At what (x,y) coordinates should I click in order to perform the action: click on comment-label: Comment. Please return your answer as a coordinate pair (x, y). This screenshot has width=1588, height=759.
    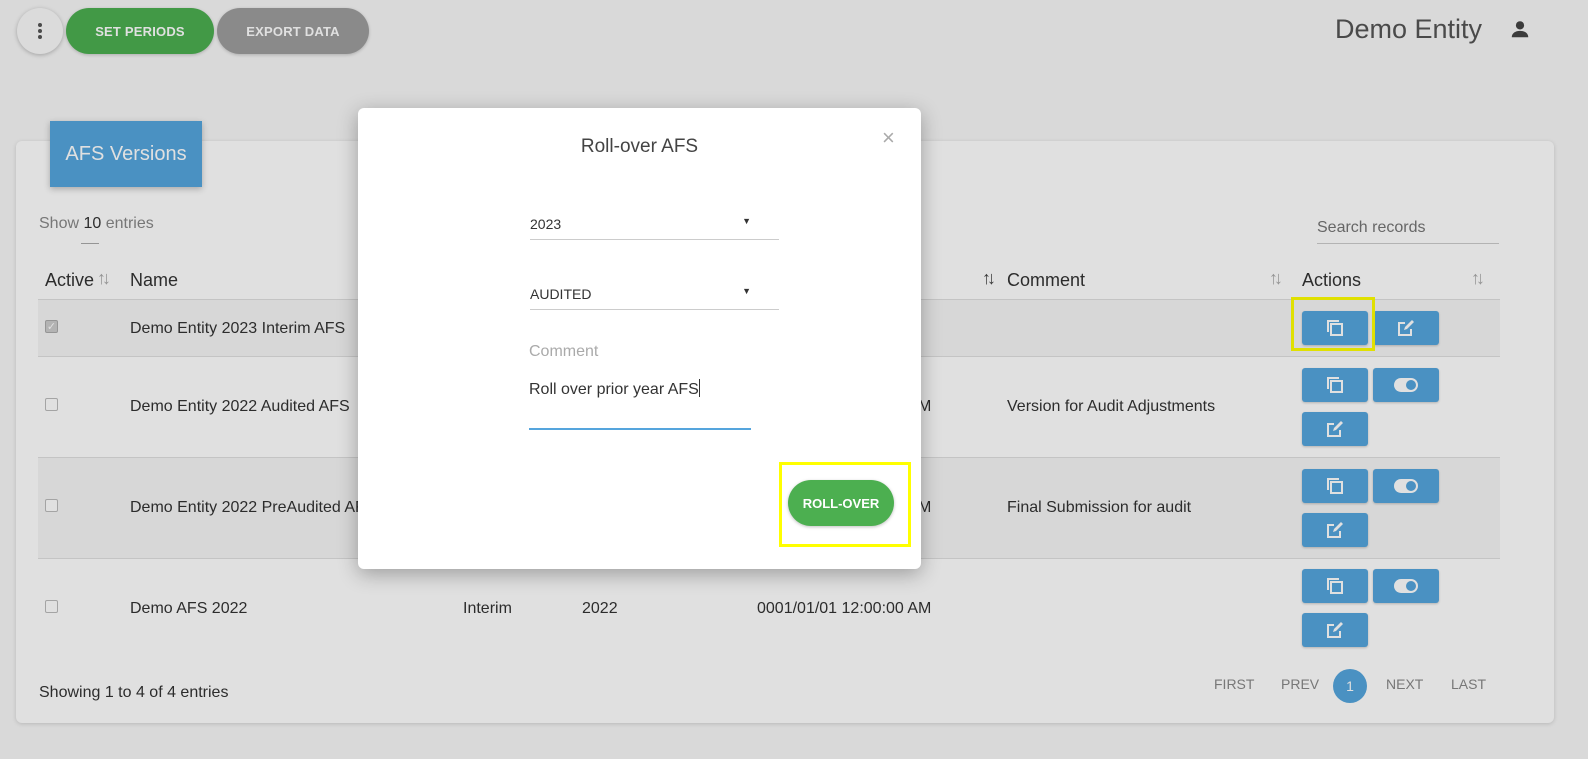
    Looking at the image, I should click on (564, 351).